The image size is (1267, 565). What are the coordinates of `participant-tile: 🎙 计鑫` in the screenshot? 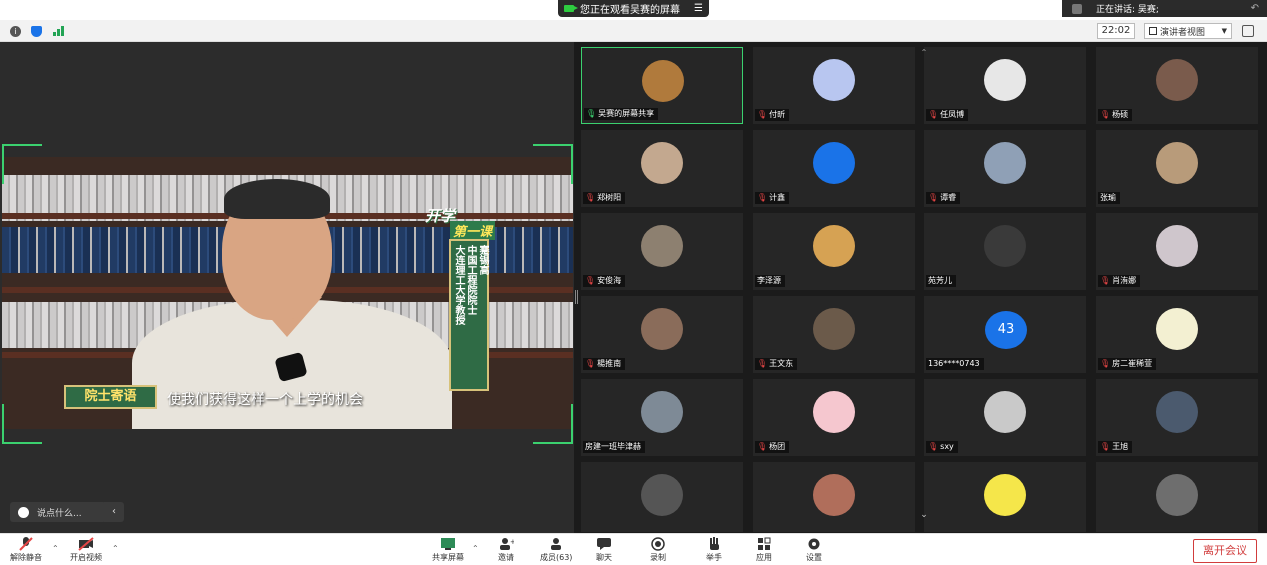 It's located at (834, 168).